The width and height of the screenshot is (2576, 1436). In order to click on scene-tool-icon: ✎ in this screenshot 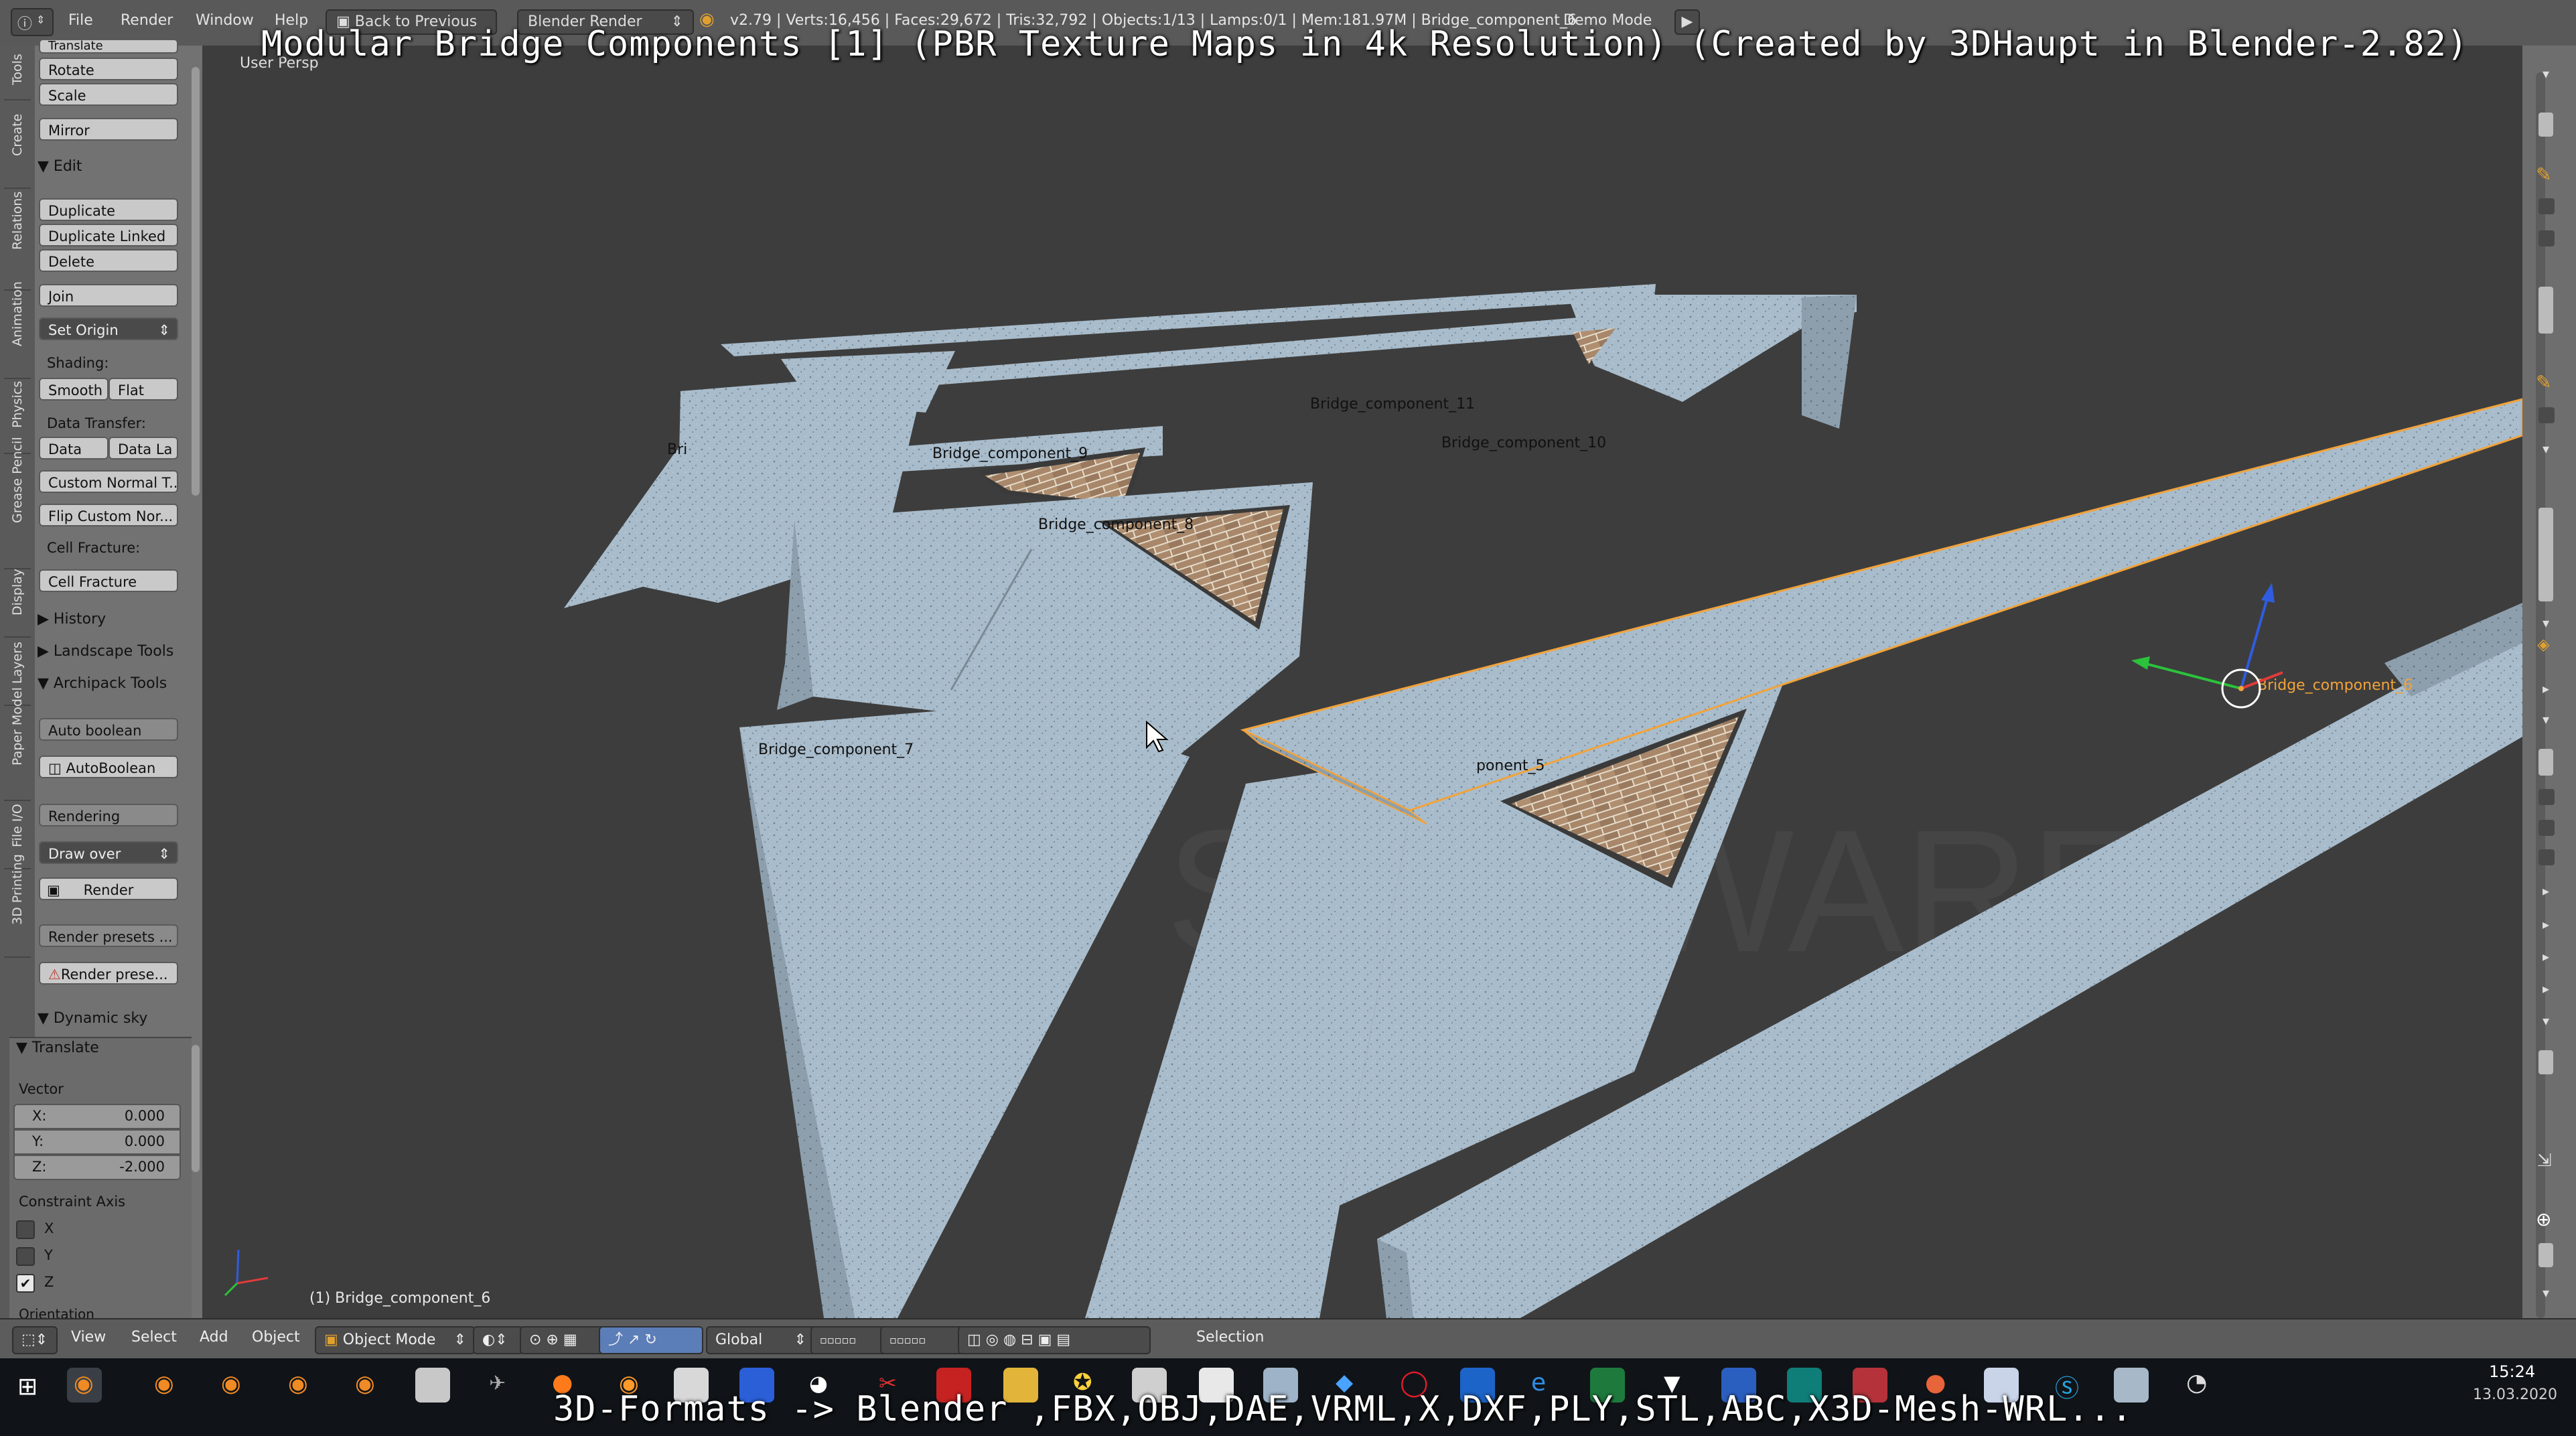, I will do `click(2543, 174)`.